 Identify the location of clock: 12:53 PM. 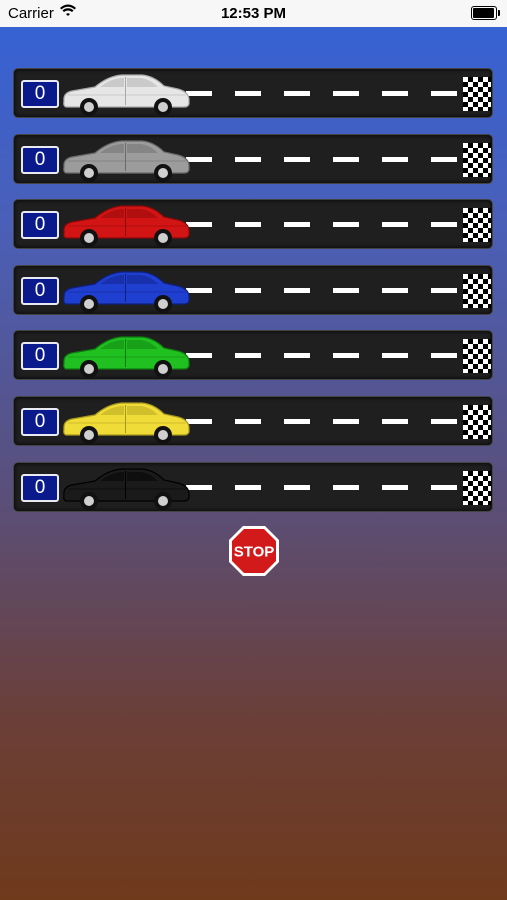
(253, 13).